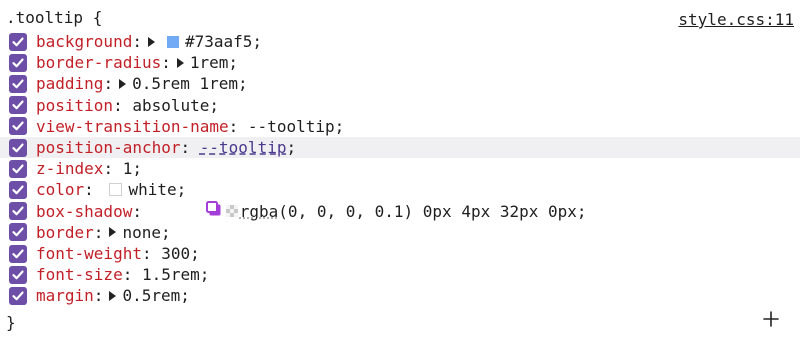  Describe the element at coordinates (243, 147) in the screenshot. I see `anchor-name-link: --tooltip` at that location.